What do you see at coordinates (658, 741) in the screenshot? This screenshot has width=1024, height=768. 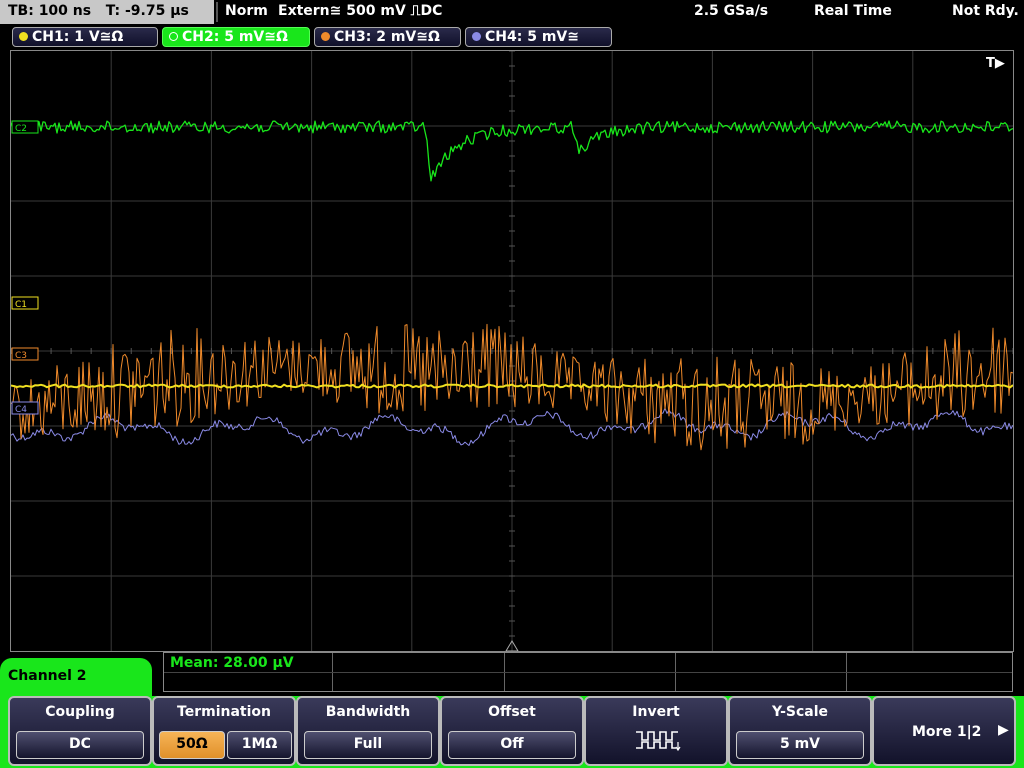 I see `invert-waveform-icon` at bounding box center [658, 741].